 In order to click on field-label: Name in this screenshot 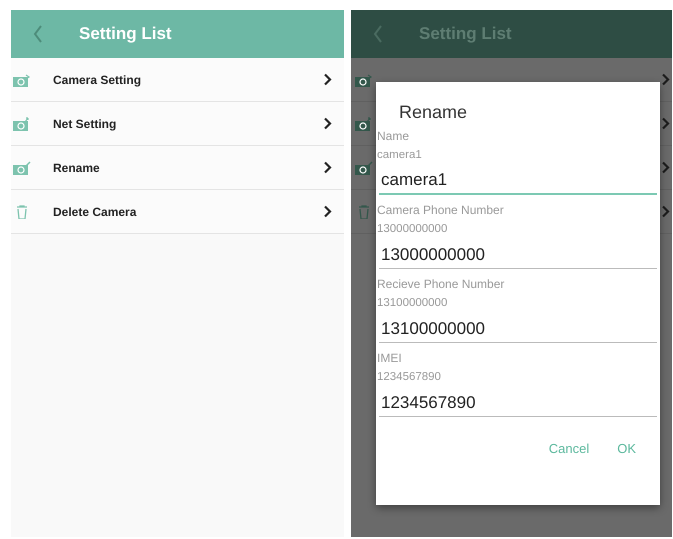, I will do `click(393, 136)`.